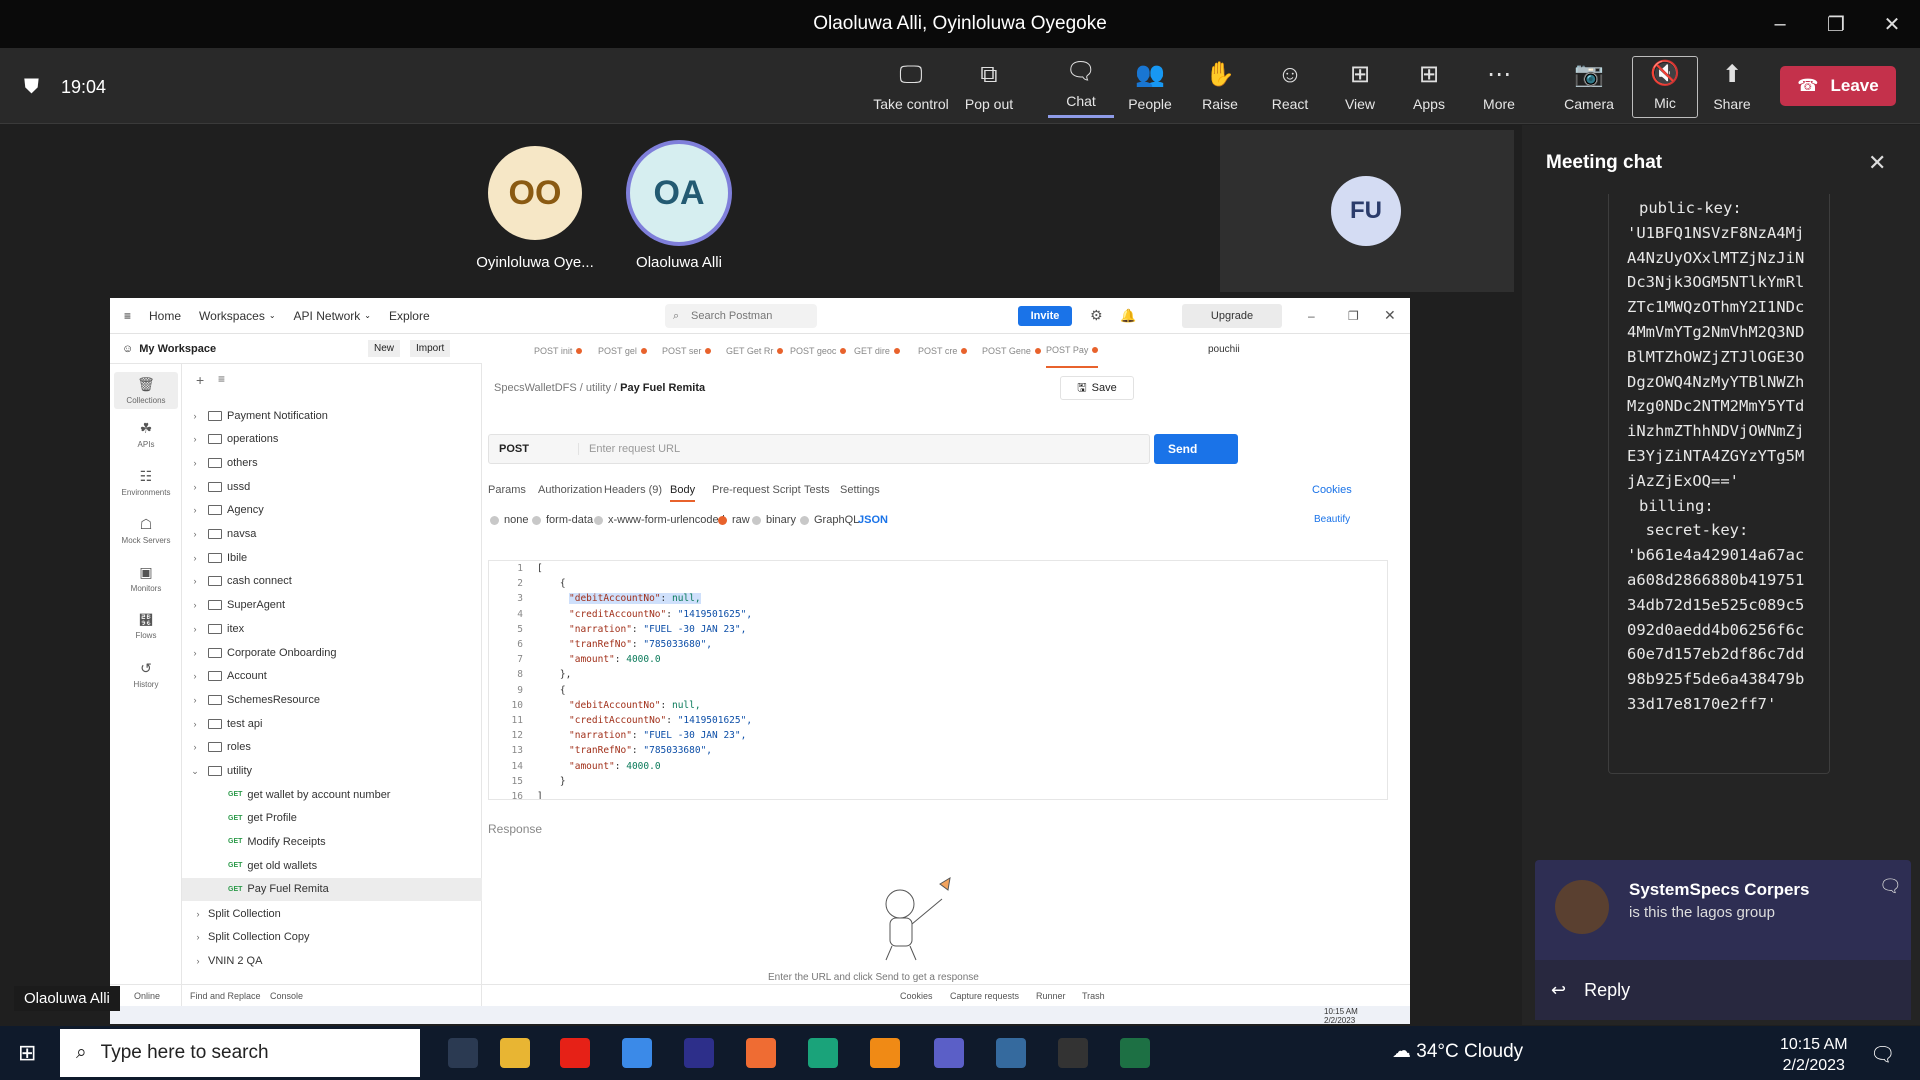 This screenshot has width=1920, height=1080. What do you see at coordinates (885, 1053) in the screenshot?
I see `vlc-icon` at bounding box center [885, 1053].